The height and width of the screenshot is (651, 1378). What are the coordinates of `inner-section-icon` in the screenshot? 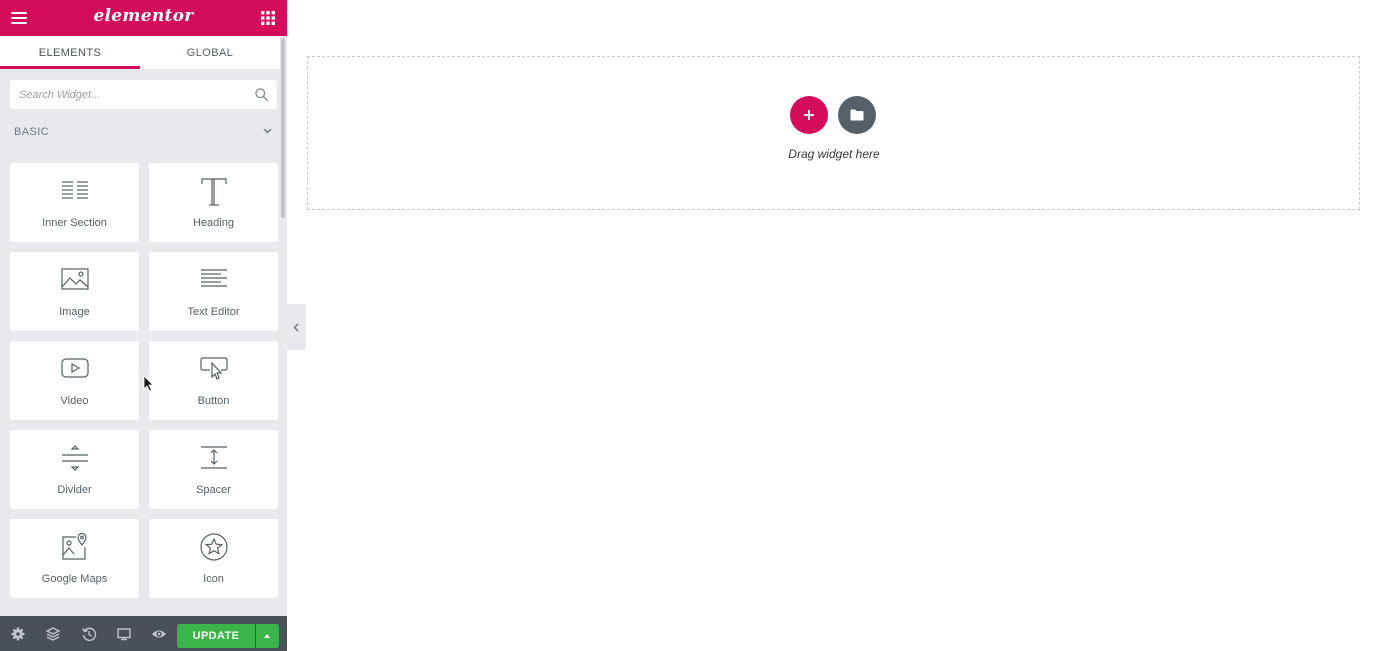 It's located at (74, 190).